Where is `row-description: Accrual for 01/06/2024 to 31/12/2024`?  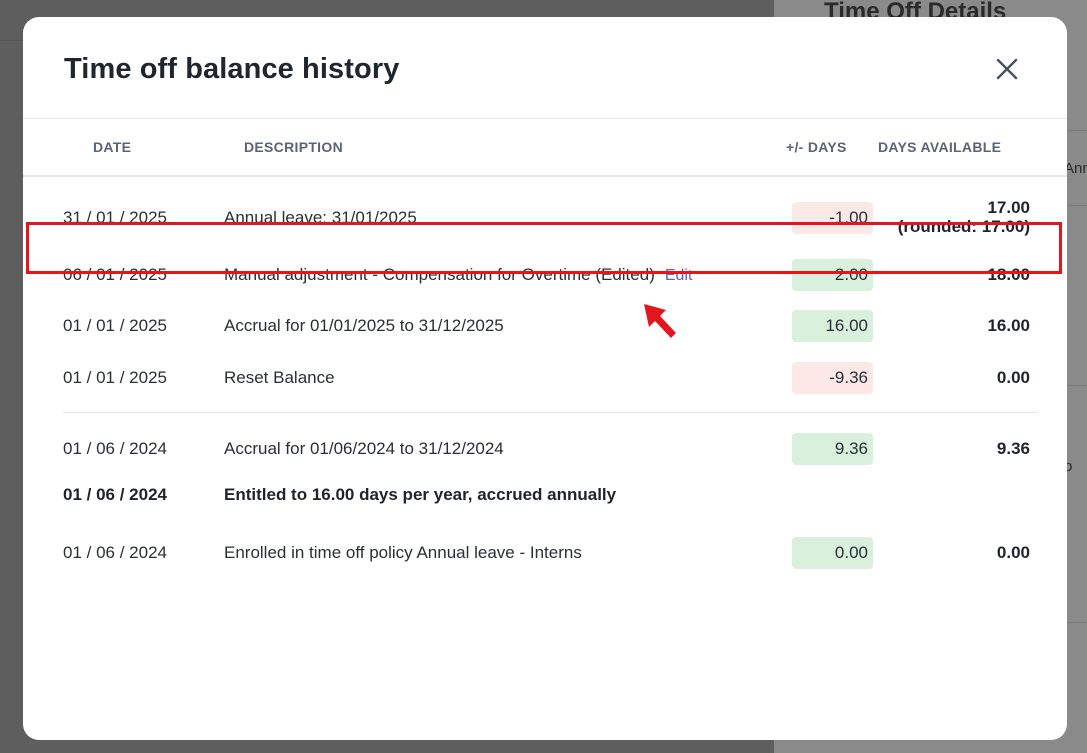 row-description: Accrual for 01/06/2024 to 31/12/2024 is located at coordinates (364, 448).